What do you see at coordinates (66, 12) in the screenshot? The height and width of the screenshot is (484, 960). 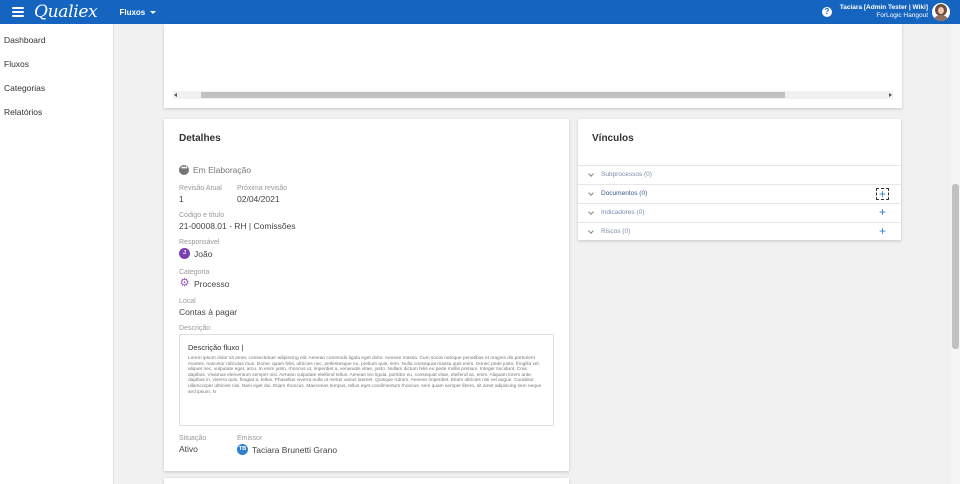 I see `app-logo: Qualiex` at bounding box center [66, 12].